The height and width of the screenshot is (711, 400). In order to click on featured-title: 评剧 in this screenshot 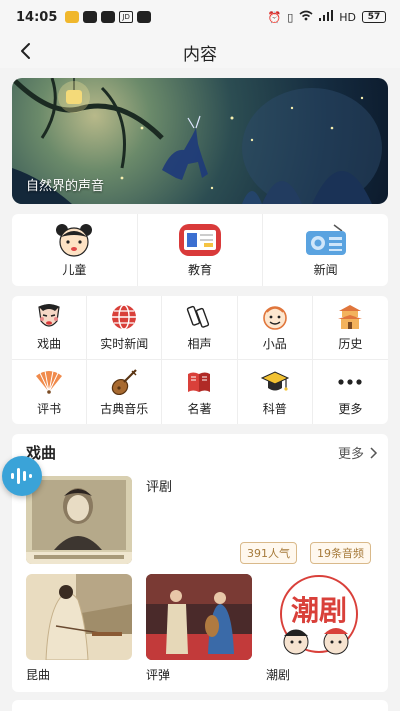, I will do `click(159, 485)`.